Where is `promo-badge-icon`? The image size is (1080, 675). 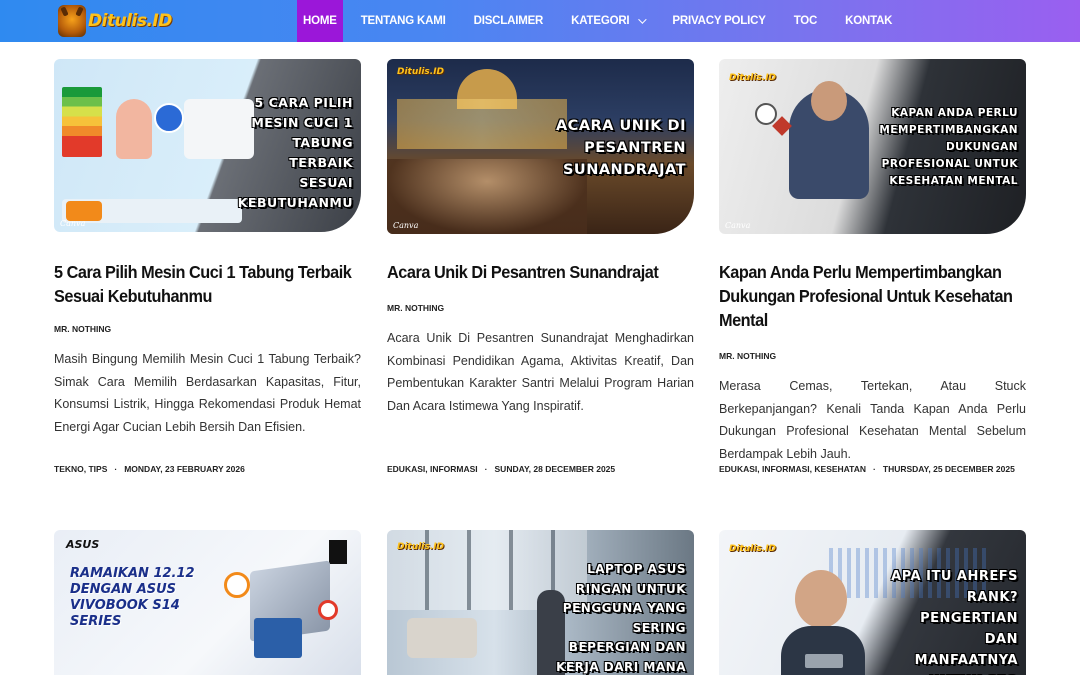 promo-badge-icon is located at coordinates (237, 585).